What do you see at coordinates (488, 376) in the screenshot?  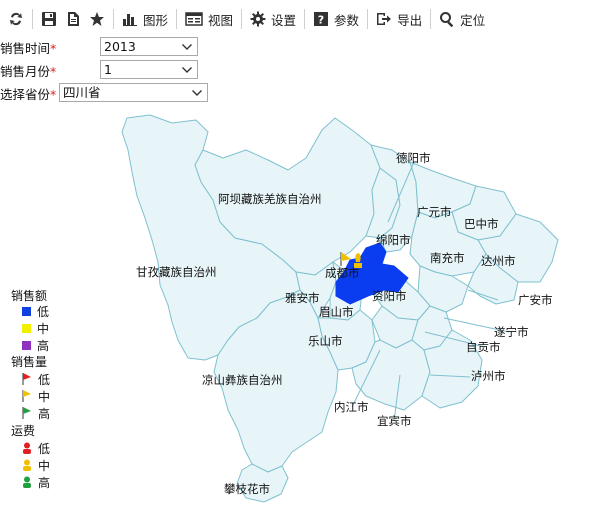 I see `label-luzhou: 泸州市` at bounding box center [488, 376].